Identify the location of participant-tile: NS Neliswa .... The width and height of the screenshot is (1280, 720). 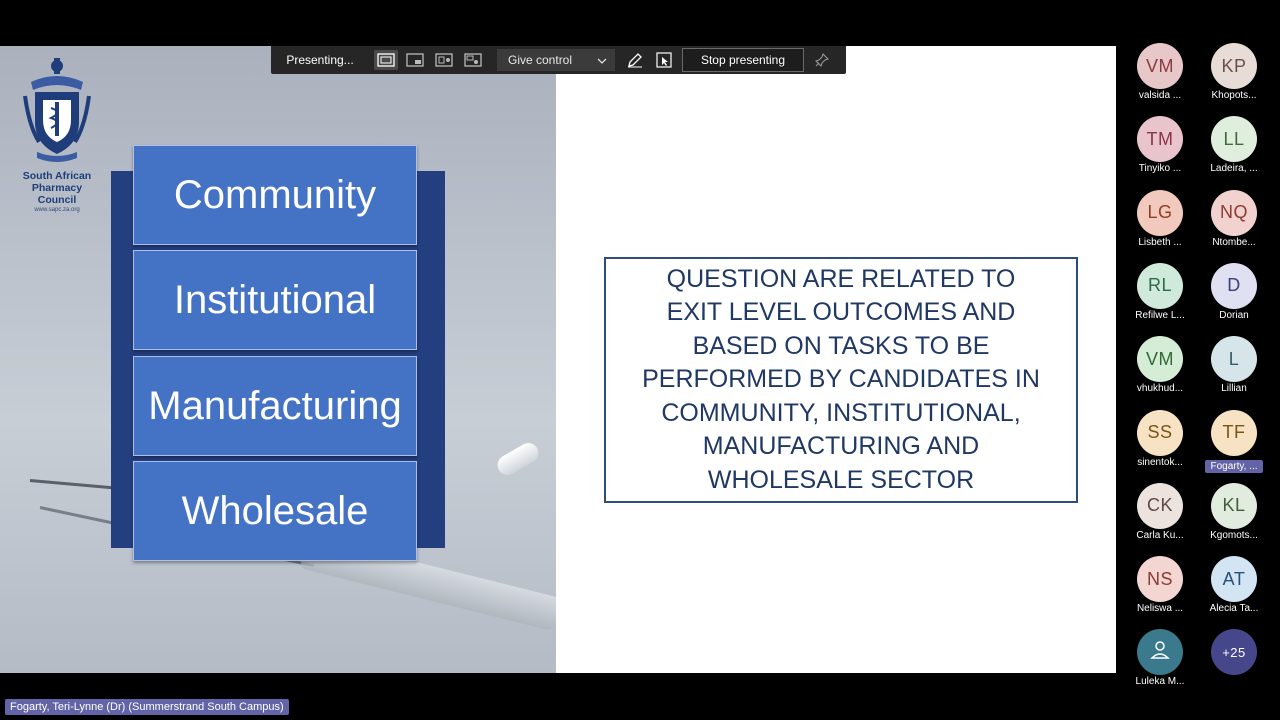
(1160, 585).